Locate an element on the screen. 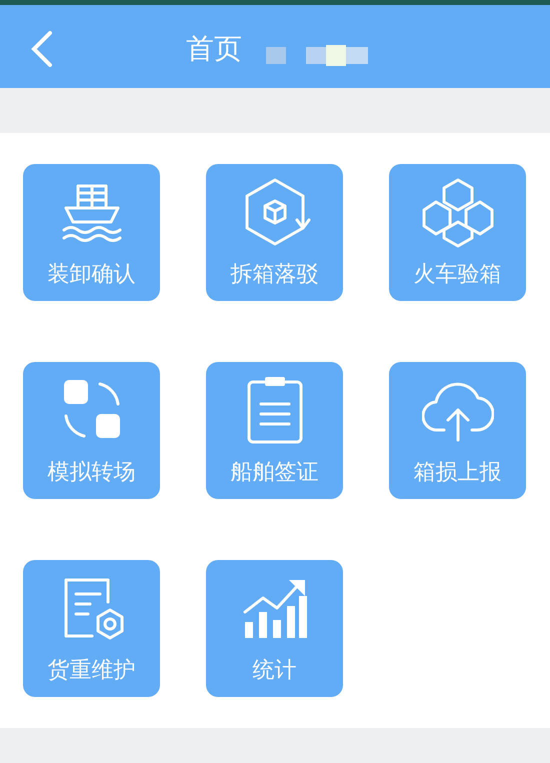  menu-tile: 船舶签证 is located at coordinates (274, 430).